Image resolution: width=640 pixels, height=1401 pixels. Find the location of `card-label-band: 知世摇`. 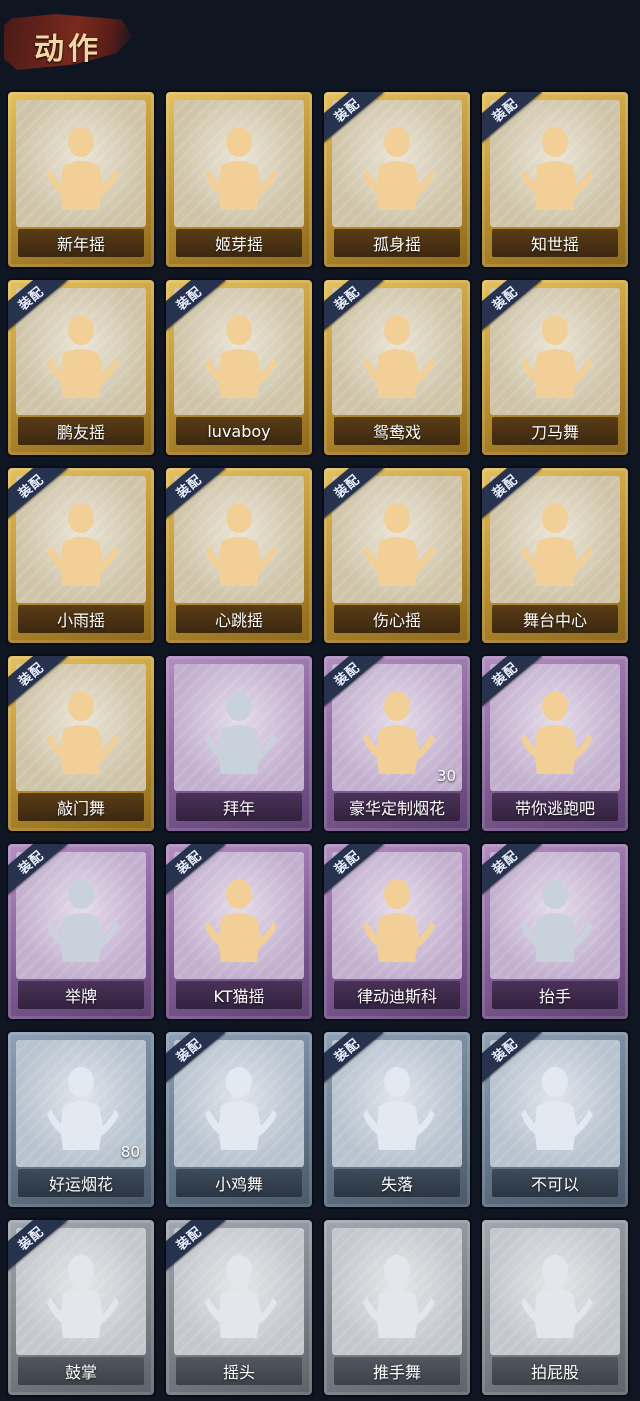

card-label-band: 知世摇 is located at coordinates (555, 243).